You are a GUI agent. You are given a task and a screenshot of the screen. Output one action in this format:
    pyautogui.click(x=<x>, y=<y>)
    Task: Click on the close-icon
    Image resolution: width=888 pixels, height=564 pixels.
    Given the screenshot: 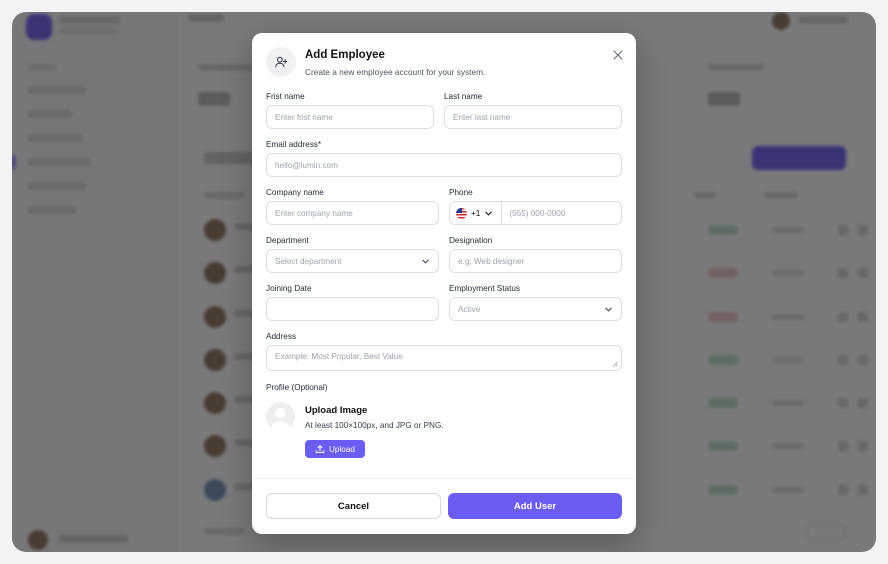 What is the action you would take?
    pyautogui.click(x=618, y=55)
    